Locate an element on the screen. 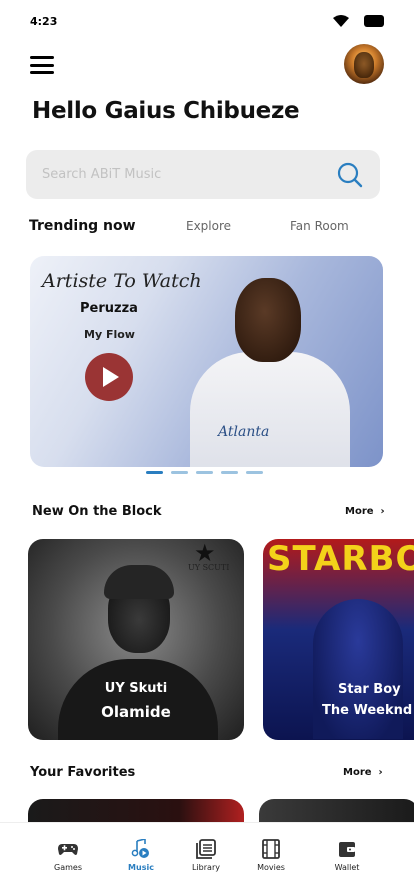 The image size is (414, 896). banner-tagline: Artiste To Watch is located at coordinates (122, 281).